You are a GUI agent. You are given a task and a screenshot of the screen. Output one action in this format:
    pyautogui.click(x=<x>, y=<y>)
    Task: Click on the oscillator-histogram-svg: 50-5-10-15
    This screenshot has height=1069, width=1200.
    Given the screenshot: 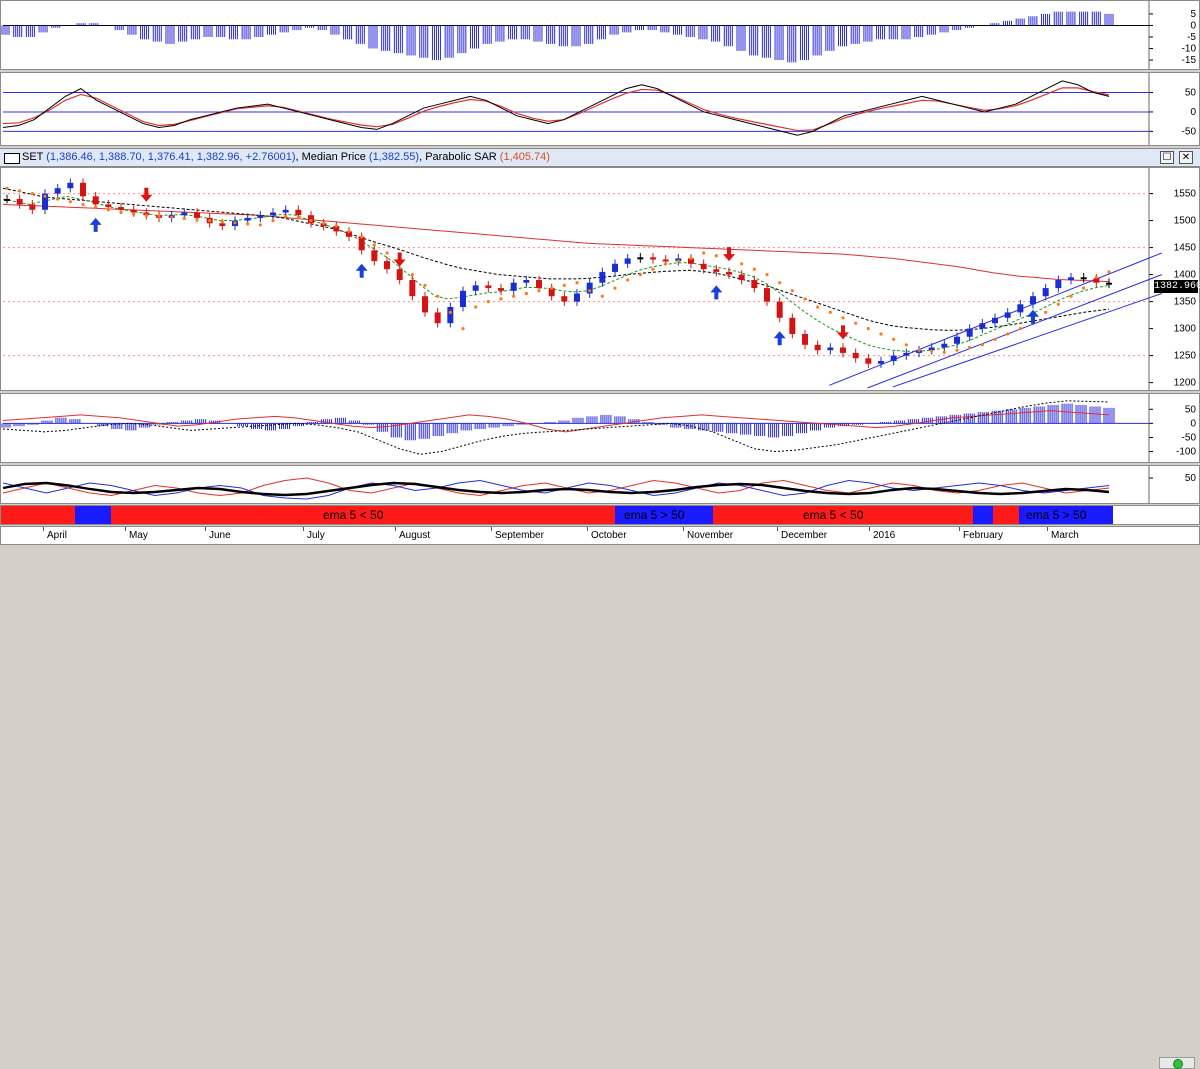 What is the action you would take?
    pyautogui.click(x=599, y=35)
    